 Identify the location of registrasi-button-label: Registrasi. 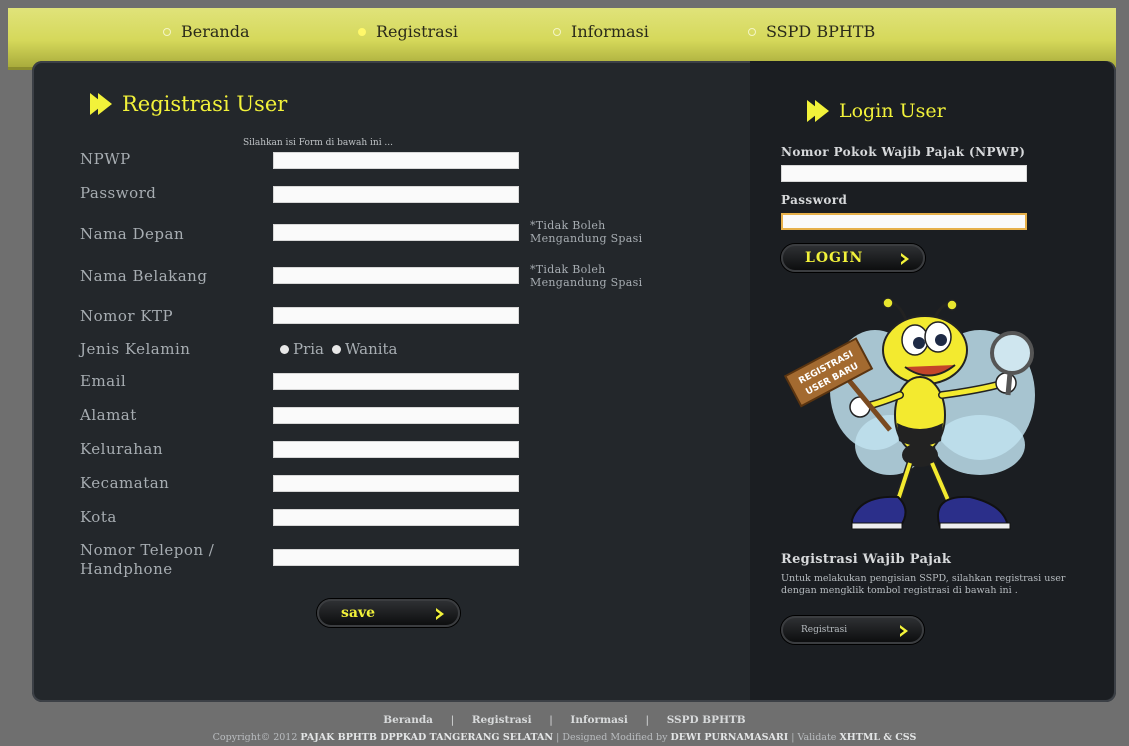
(824, 630).